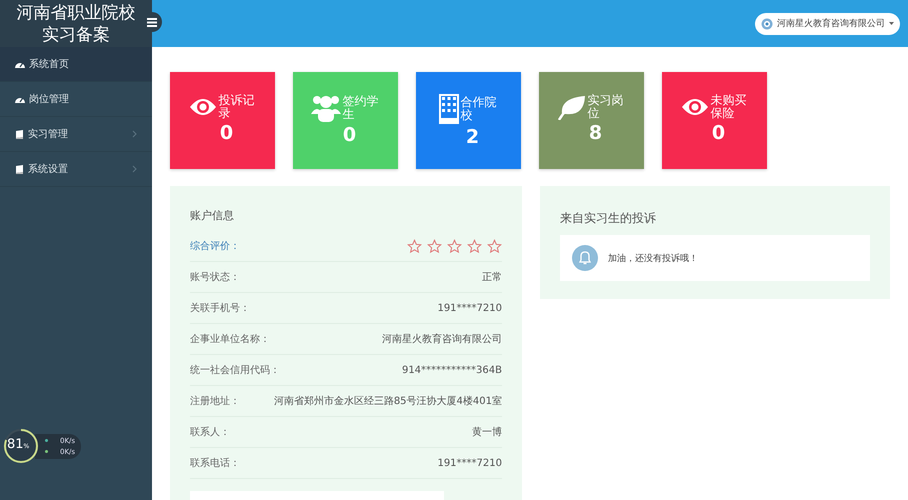 The height and width of the screenshot is (500, 908). What do you see at coordinates (235, 370) in the screenshot?
I see `field-label: 统一社会信用代码：` at bounding box center [235, 370].